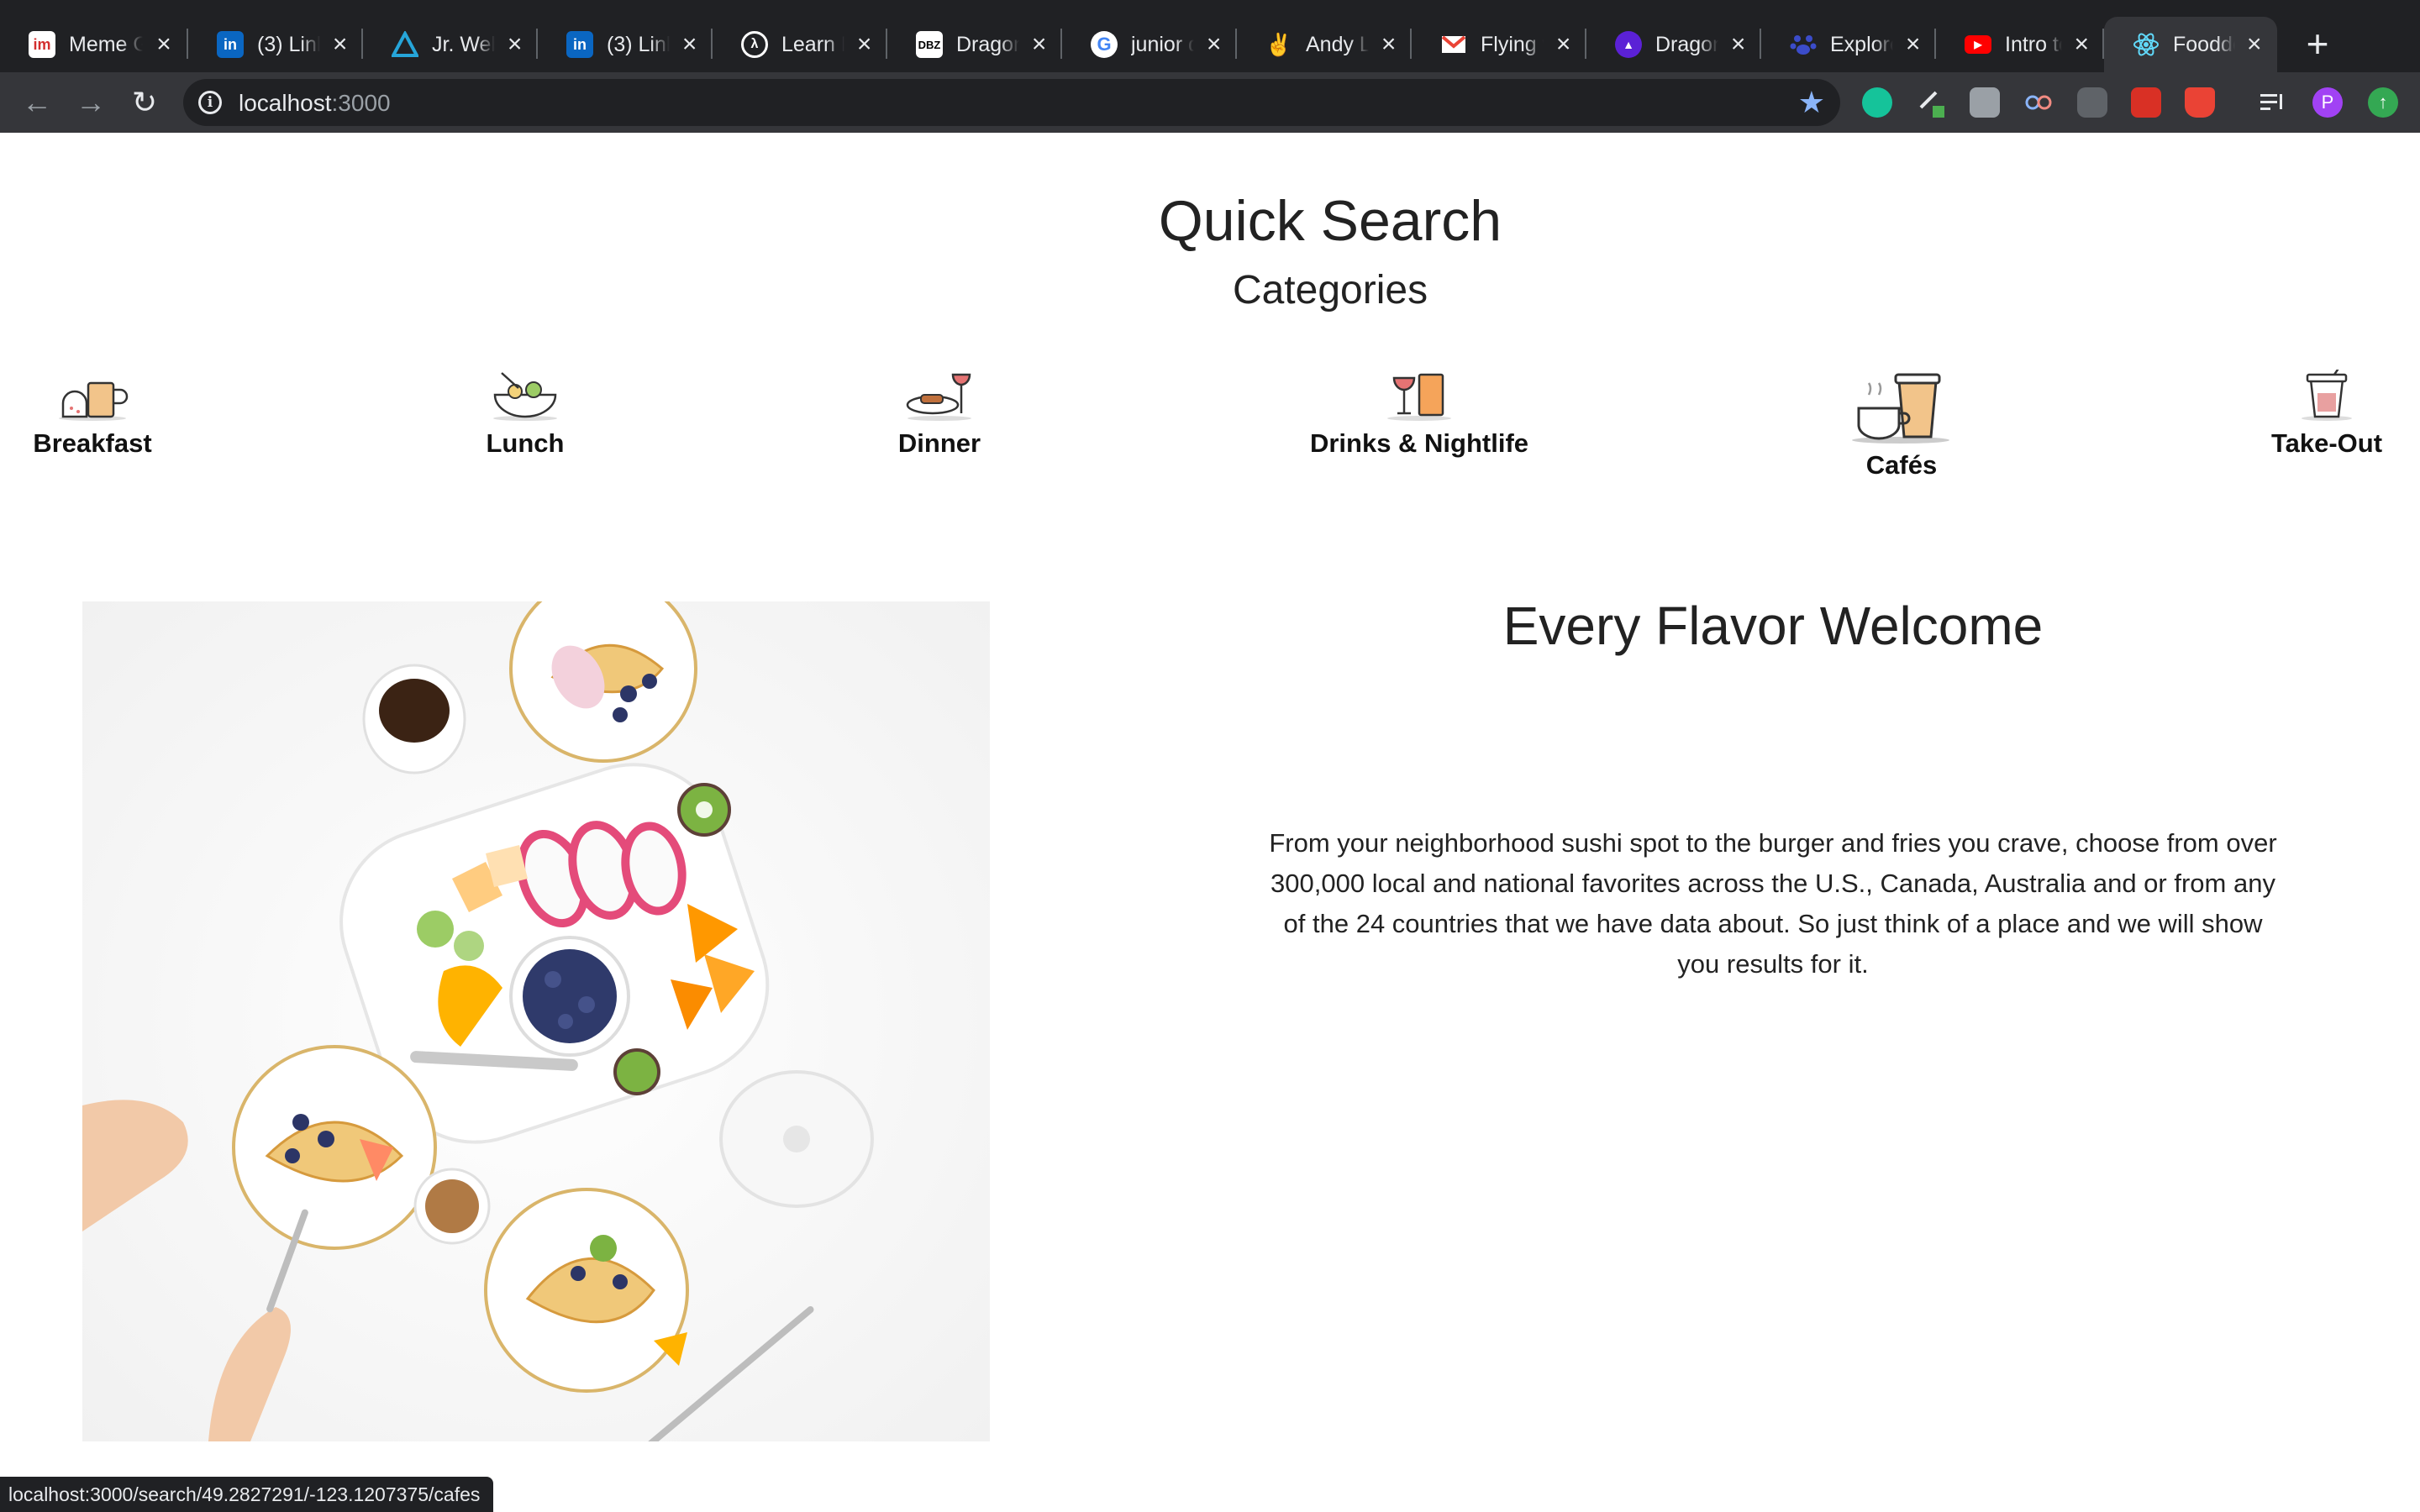 The width and height of the screenshot is (2420, 1512). Describe the element at coordinates (930, 44) in the screenshot. I see `dbz-logo-icon: DBZ` at that location.